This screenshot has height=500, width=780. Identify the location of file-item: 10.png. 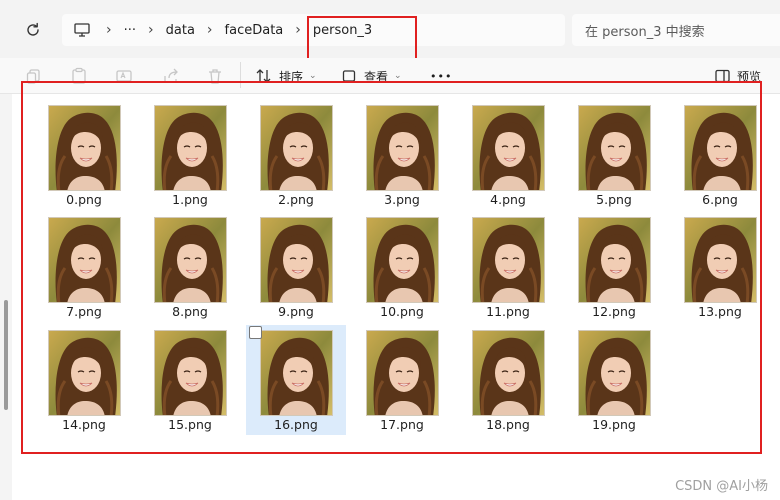
(402, 267).